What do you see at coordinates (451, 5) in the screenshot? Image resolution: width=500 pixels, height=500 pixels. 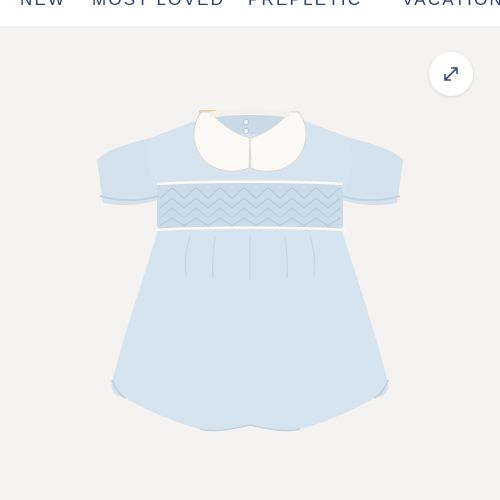 I see `nav-item-vacation: VACATION` at bounding box center [451, 5].